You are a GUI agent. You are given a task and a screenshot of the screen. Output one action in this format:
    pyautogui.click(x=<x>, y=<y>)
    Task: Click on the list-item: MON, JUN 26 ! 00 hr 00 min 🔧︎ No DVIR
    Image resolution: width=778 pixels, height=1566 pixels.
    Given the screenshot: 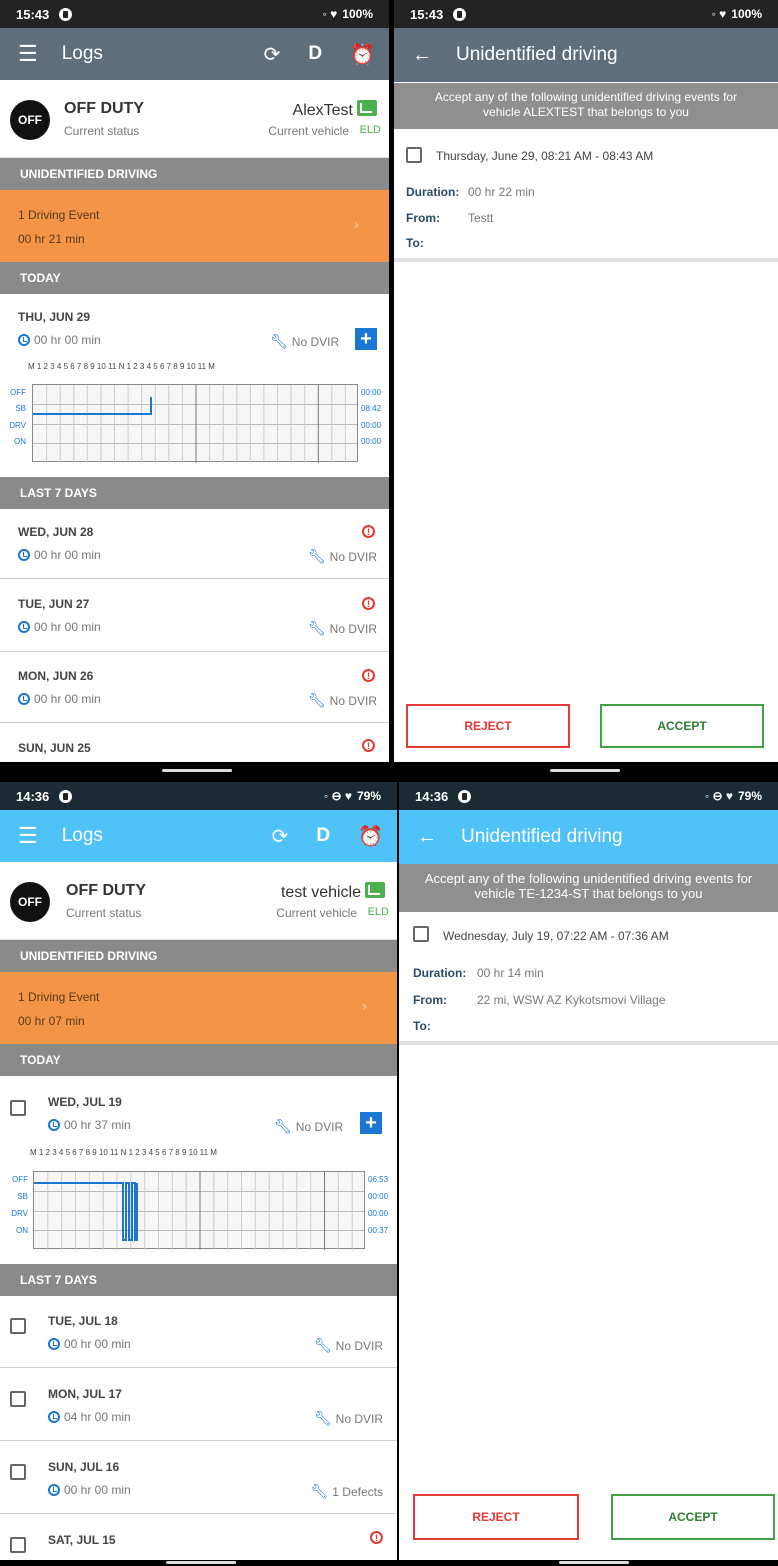 What is the action you would take?
    pyautogui.click(x=194, y=688)
    